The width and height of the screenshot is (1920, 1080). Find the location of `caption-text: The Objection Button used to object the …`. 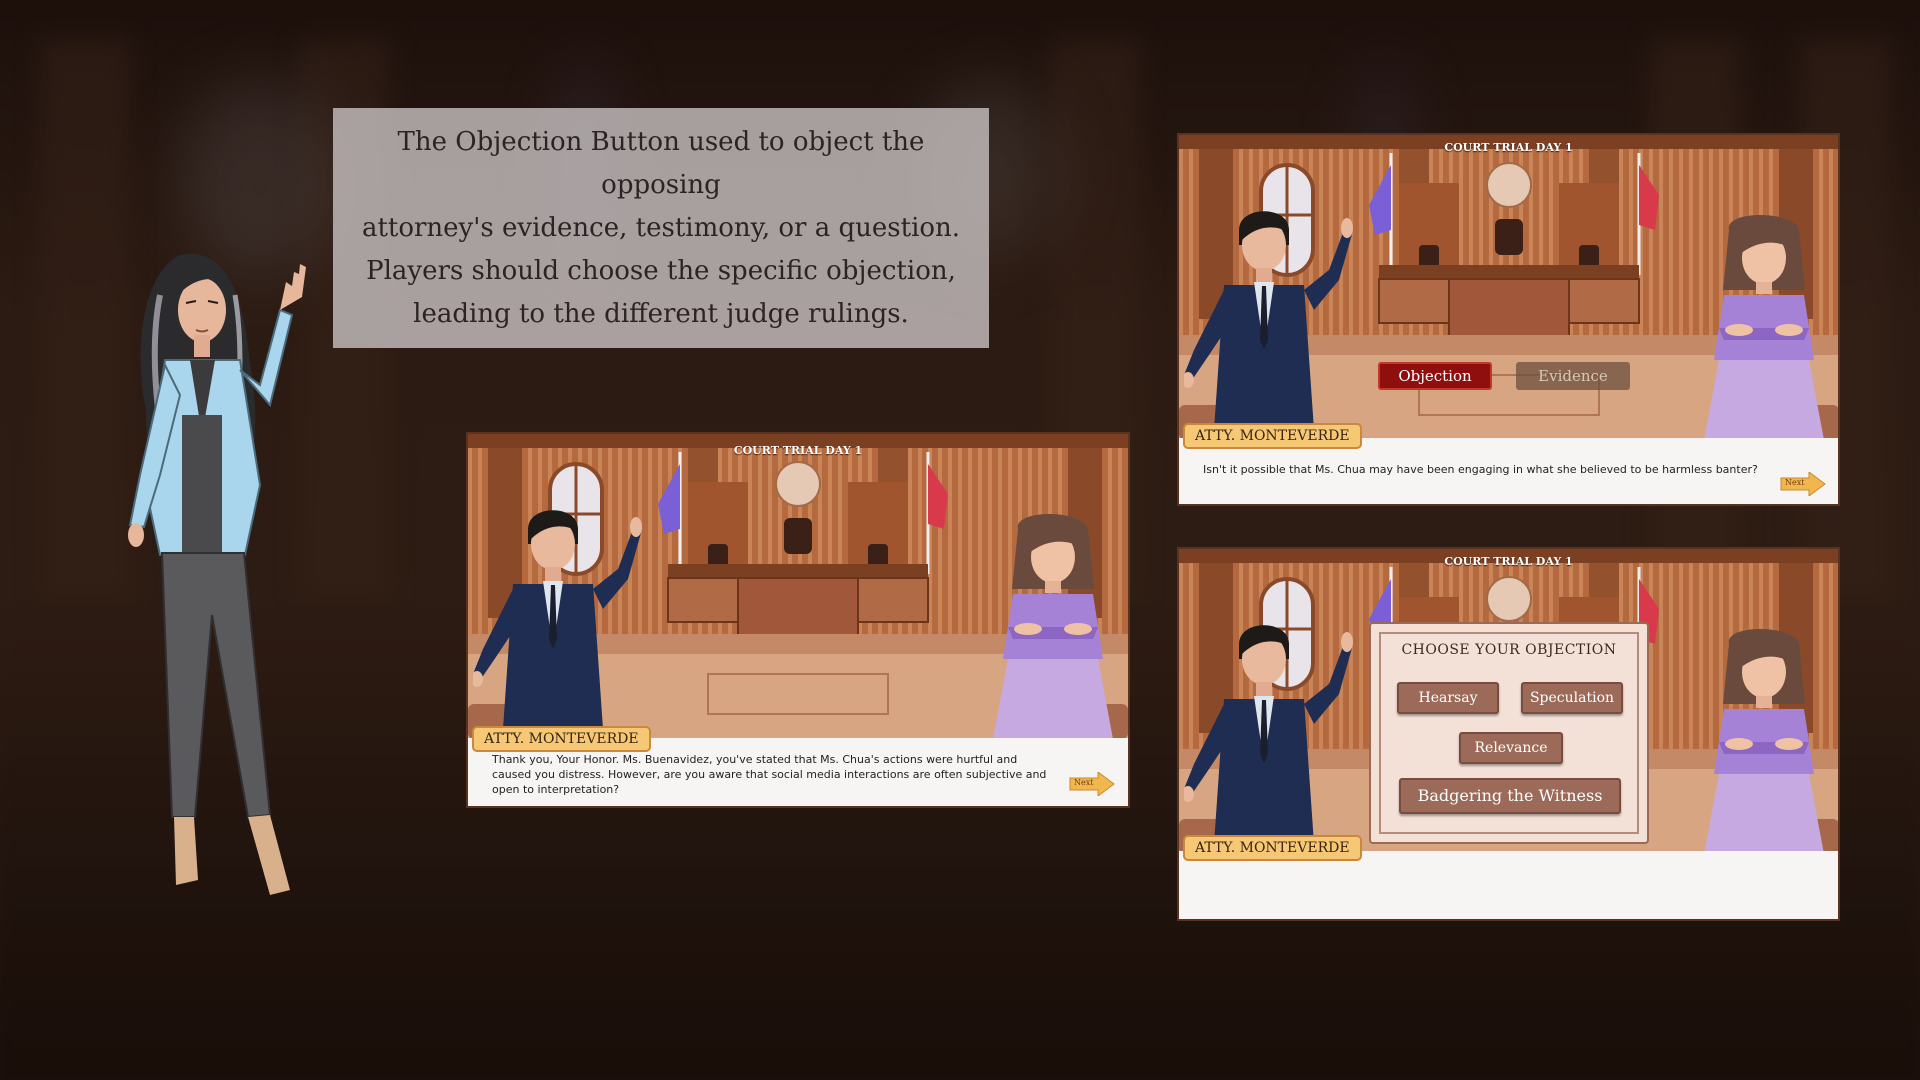

caption-text: The Objection Button used to object the … is located at coordinates (661, 228).